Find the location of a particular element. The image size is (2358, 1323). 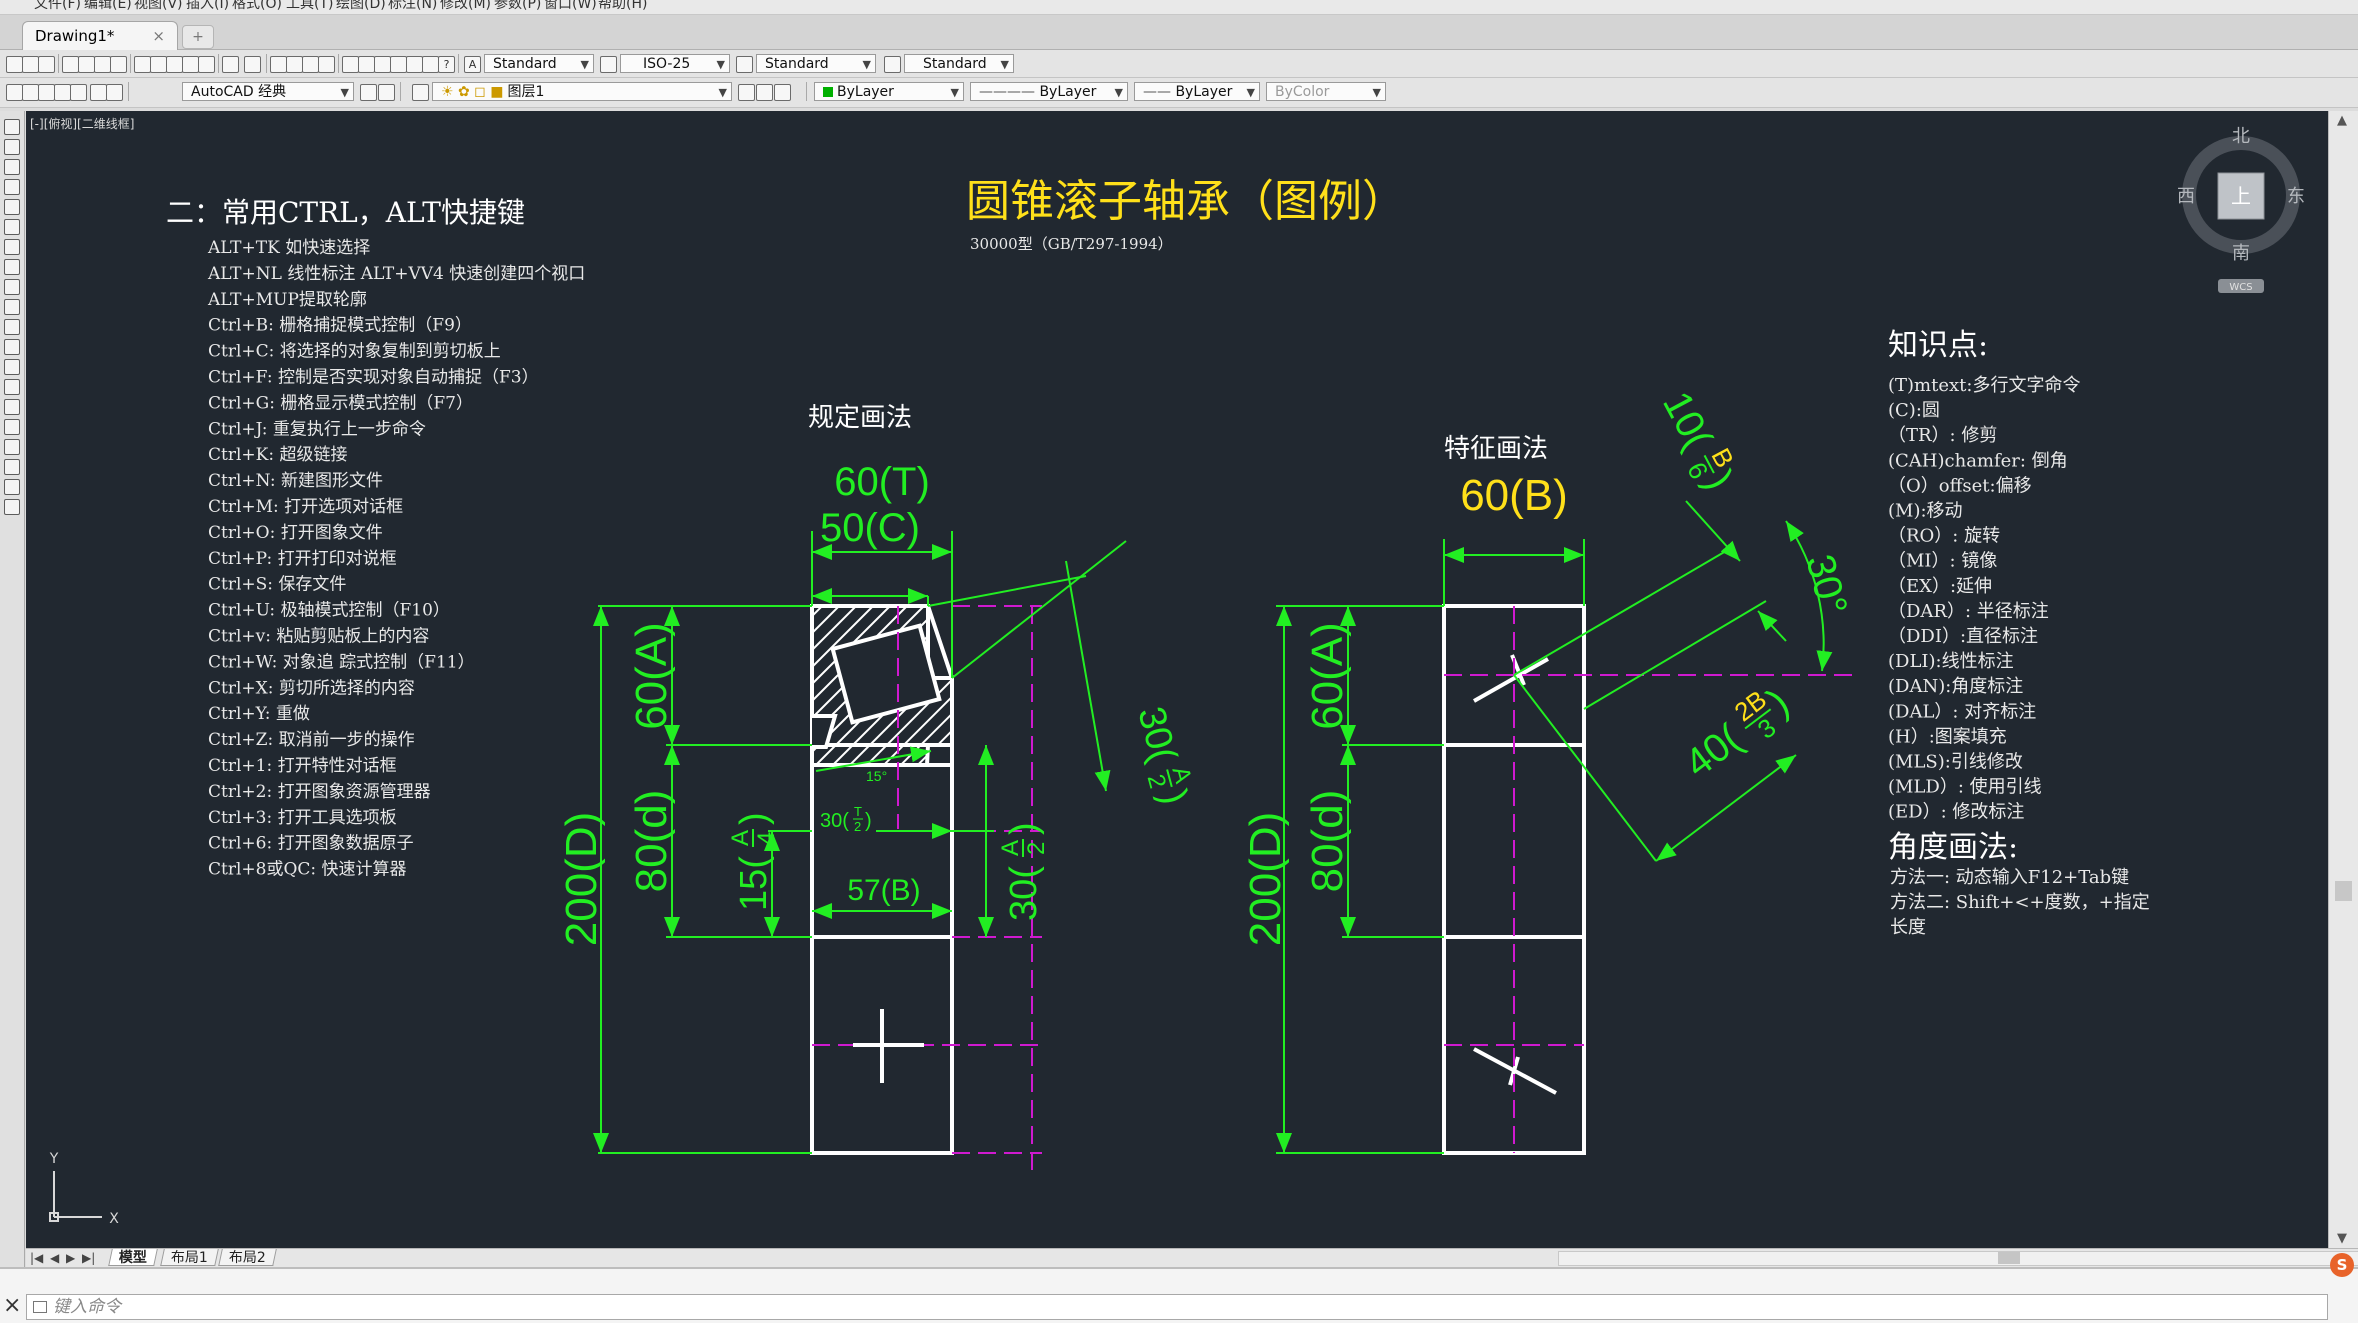

properties-icon is located at coordinates (350, 64).